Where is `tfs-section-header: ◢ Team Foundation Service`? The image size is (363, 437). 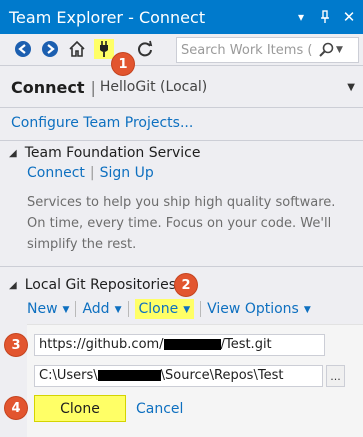 tfs-section-header: ◢ Team Foundation Service is located at coordinates (105, 153).